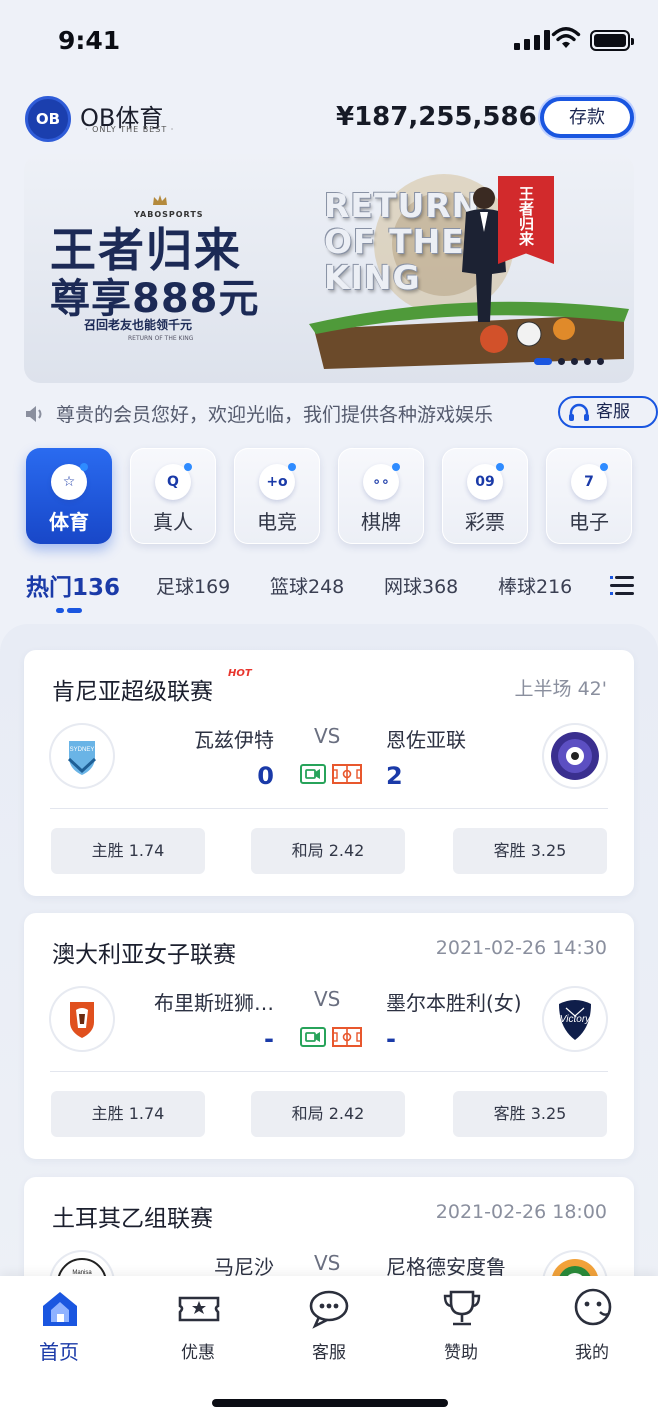 This screenshot has width=658, height=1425. What do you see at coordinates (69, 522) in the screenshot?
I see `category-label: 体育` at bounding box center [69, 522].